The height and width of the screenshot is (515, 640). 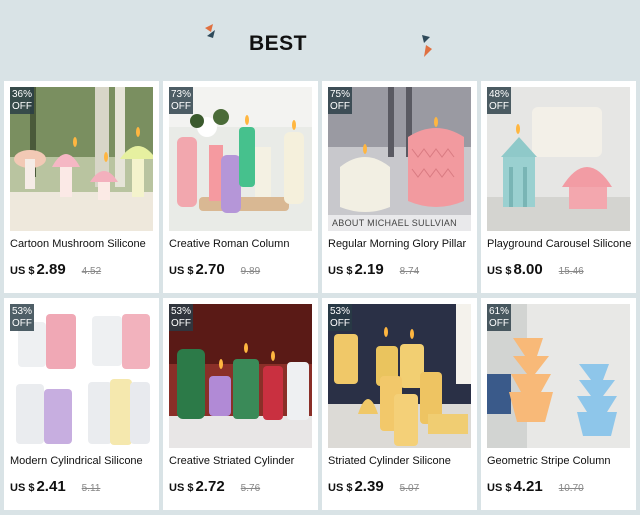 I want to click on watermark-text: ABOUT MICHAEL SULLVIAN, so click(x=394, y=223).